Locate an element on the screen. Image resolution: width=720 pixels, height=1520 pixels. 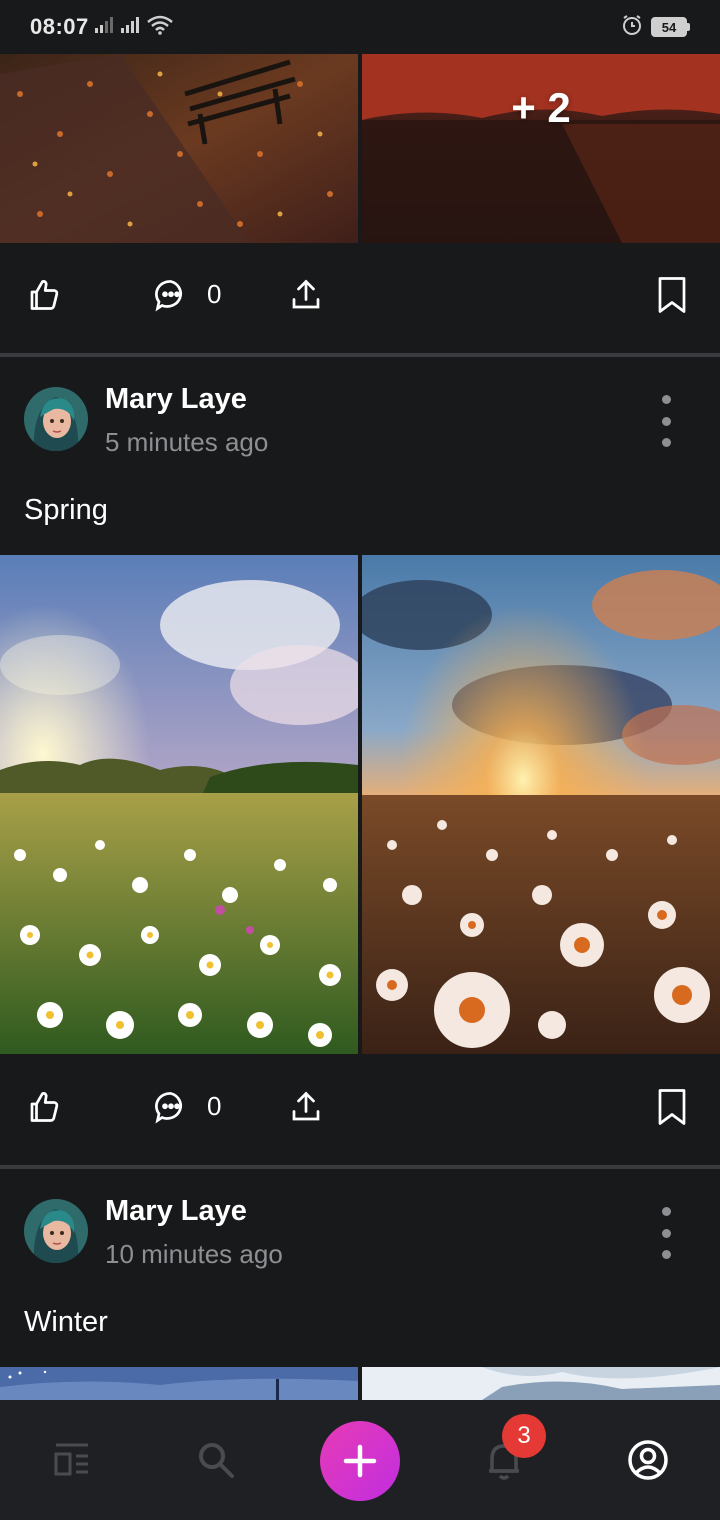
status-left: 08:07 is located at coordinates (101, 27).